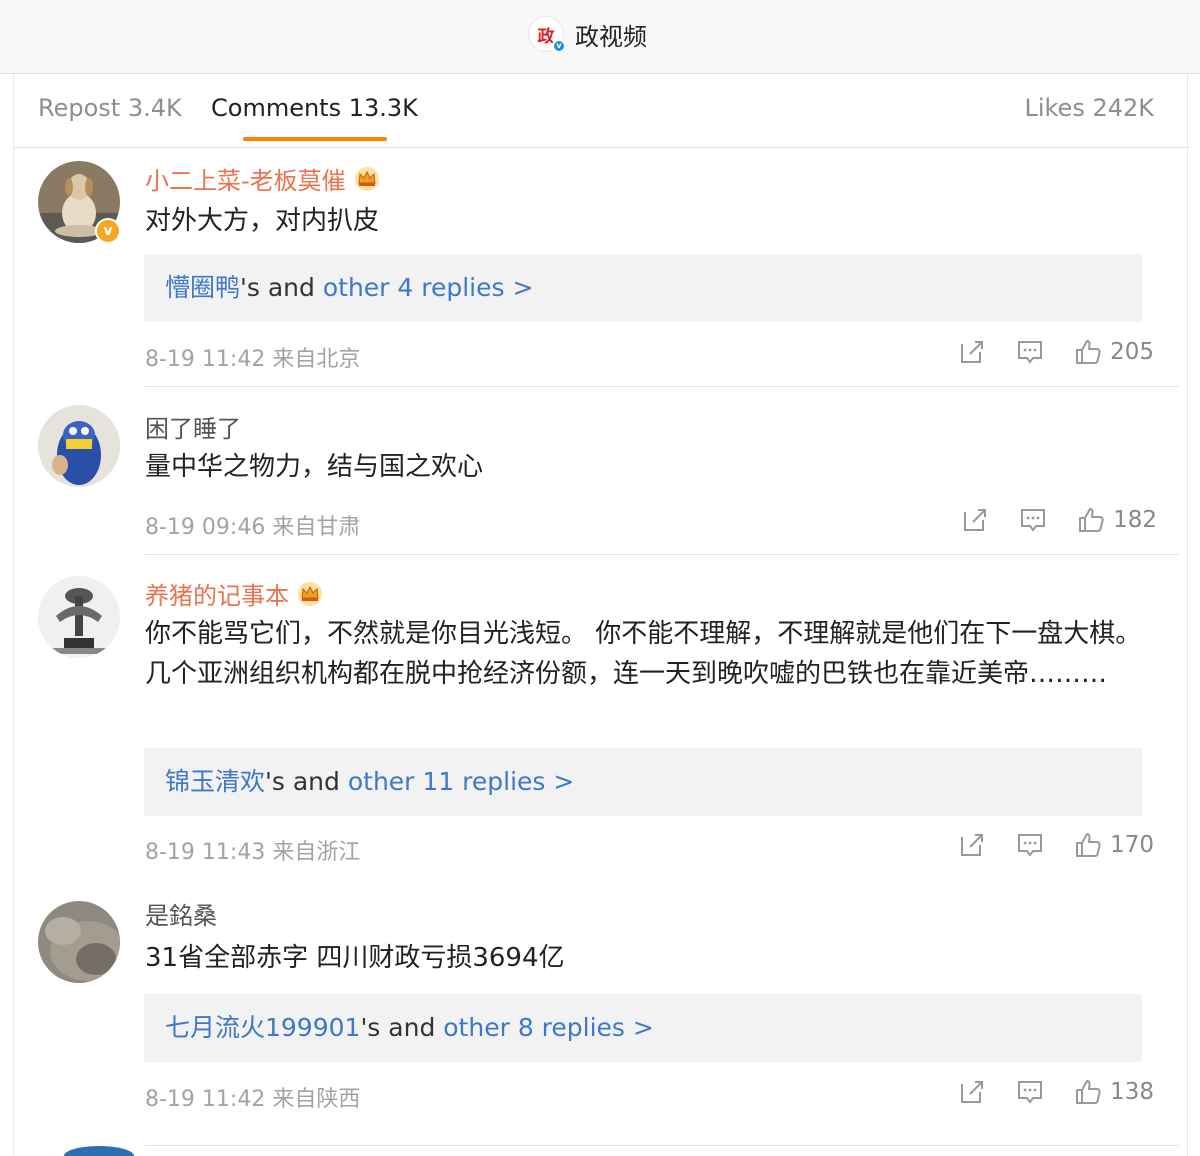  I want to click on replies-preview: 七月流火199901's and other 8 replies >, so click(643, 1028).